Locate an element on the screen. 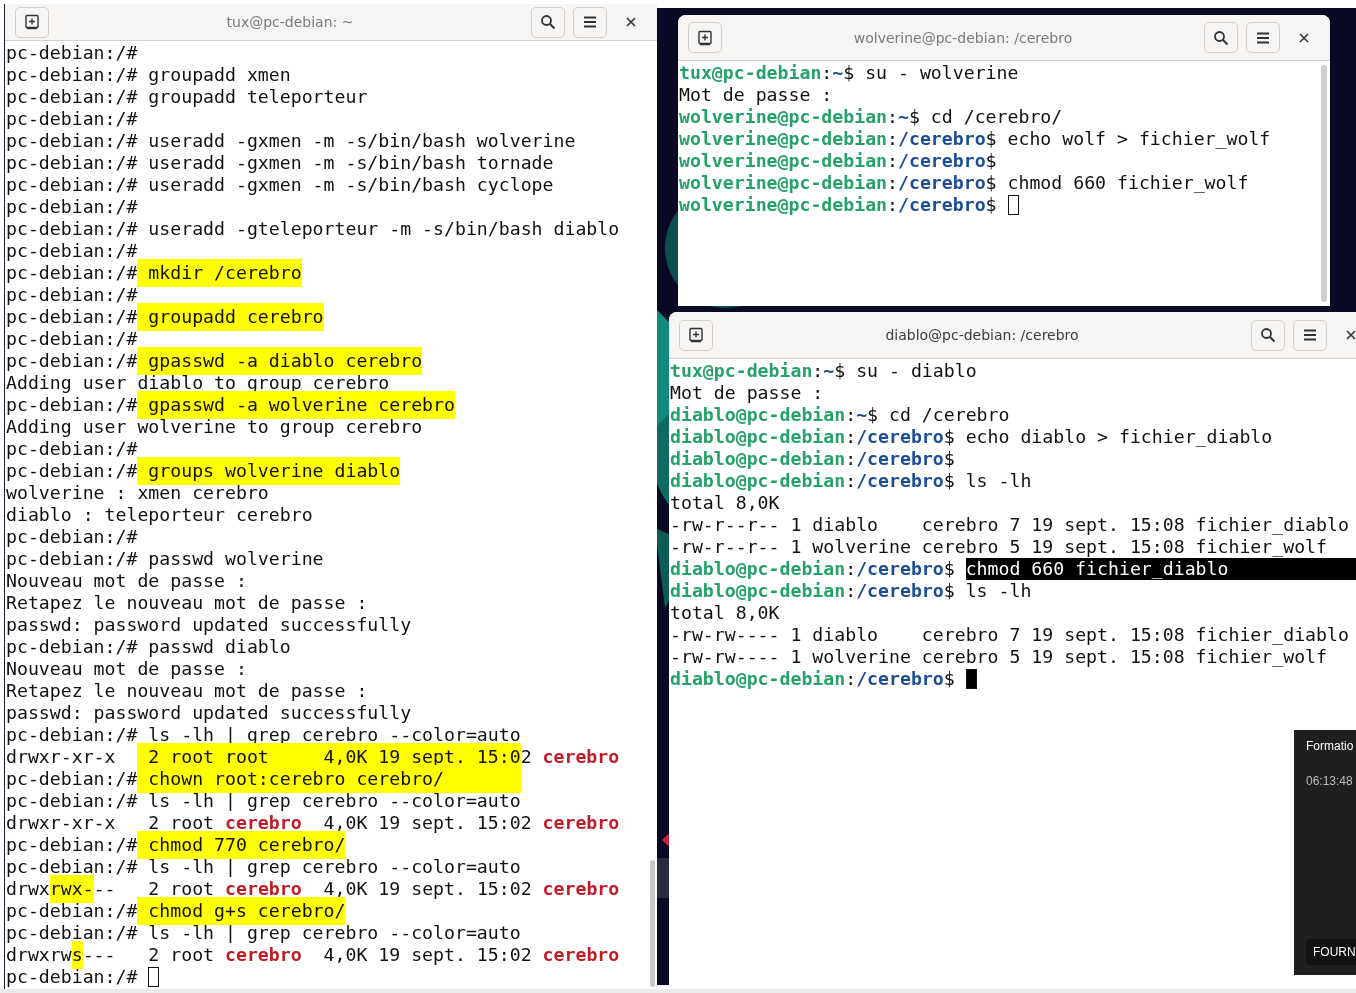  terminal-line: pc-debian:/# passwd wolverine is located at coordinates (165, 559).